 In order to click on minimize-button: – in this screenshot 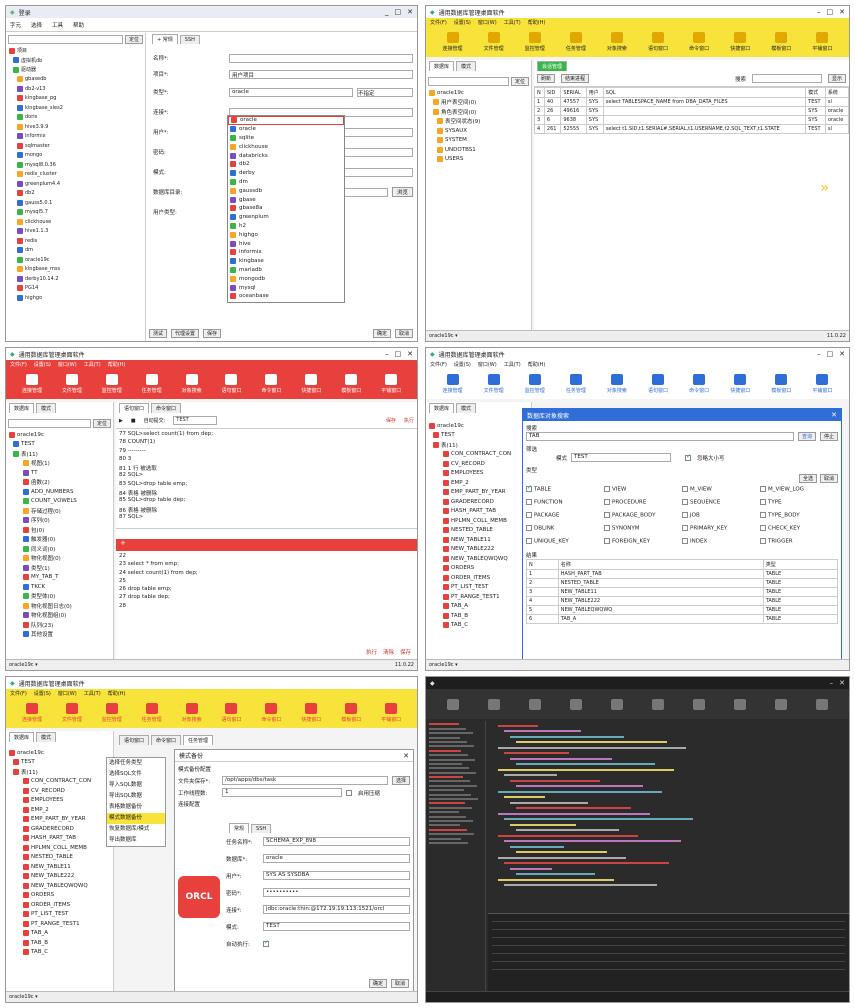, I will do `click(832, 683)`.